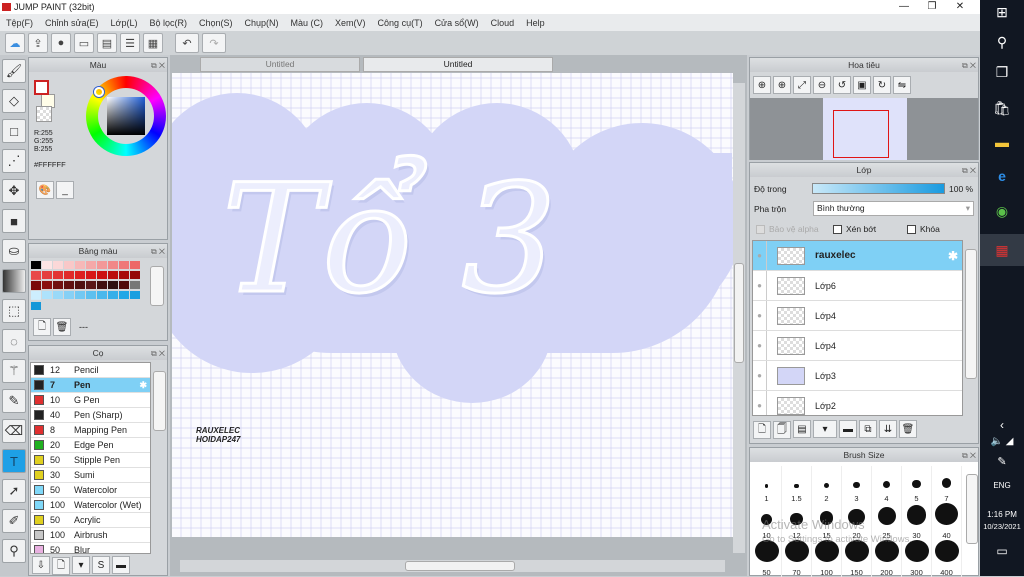  I want to click on new-layer-icon: 🗋, so click(762, 430).